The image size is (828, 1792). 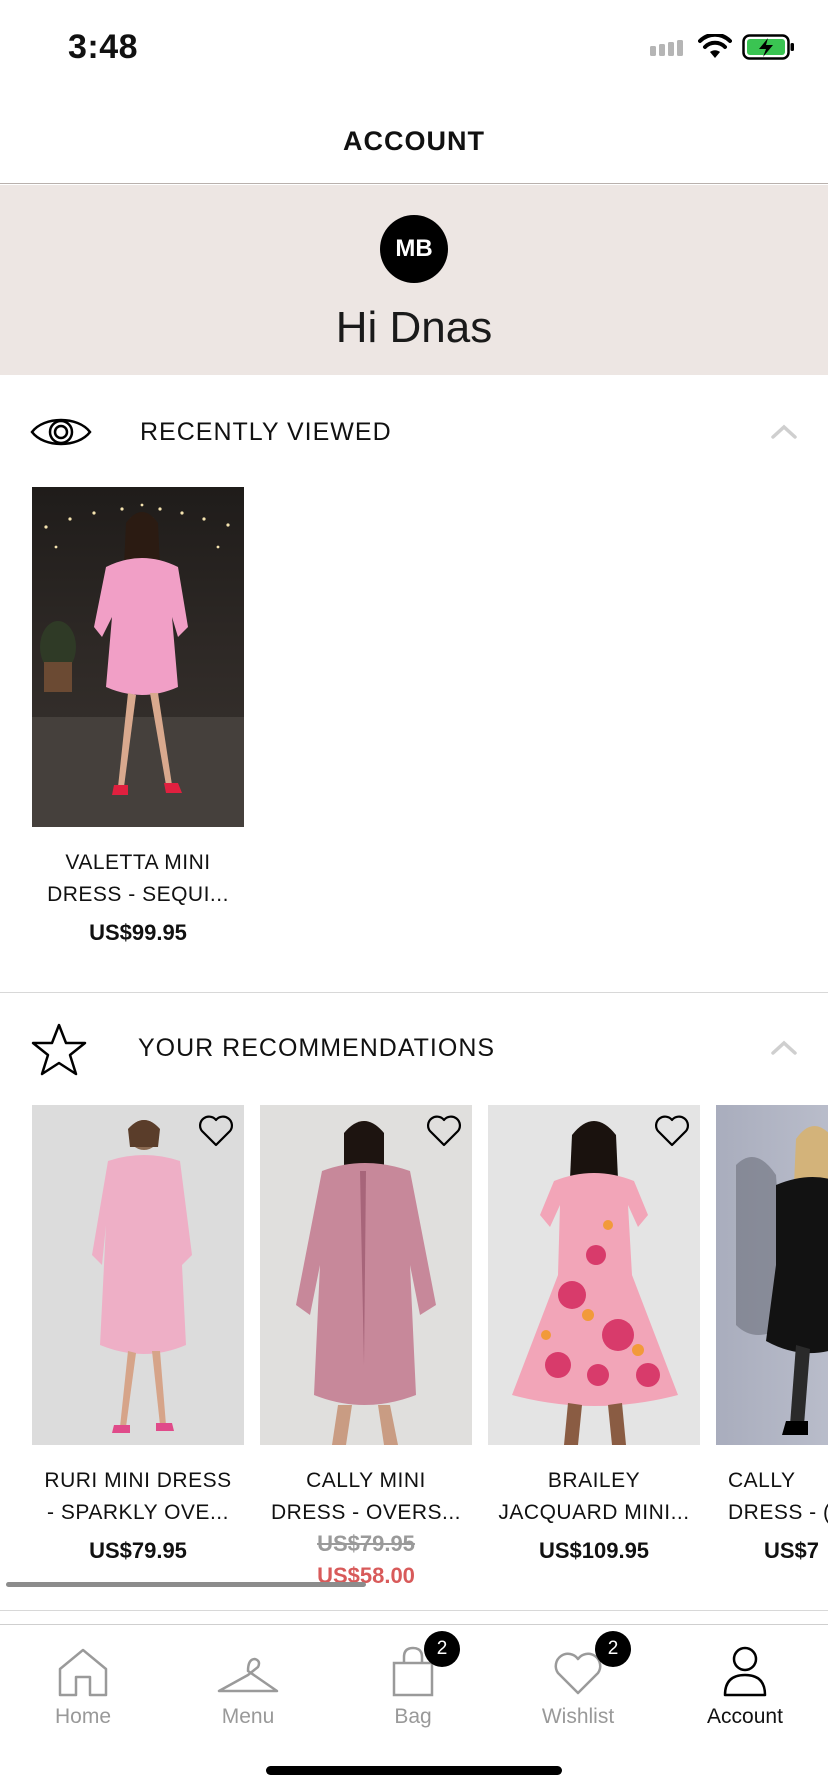 What do you see at coordinates (414, 1770) in the screenshot?
I see `home-indicator` at bounding box center [414, 1770].